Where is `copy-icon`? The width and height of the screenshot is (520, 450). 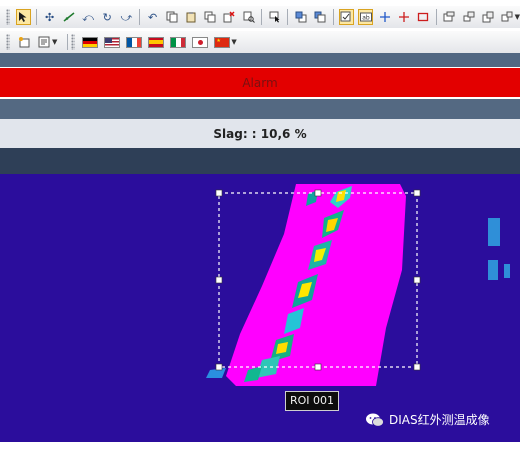 copy-icon is located at coordinates (171, 17).